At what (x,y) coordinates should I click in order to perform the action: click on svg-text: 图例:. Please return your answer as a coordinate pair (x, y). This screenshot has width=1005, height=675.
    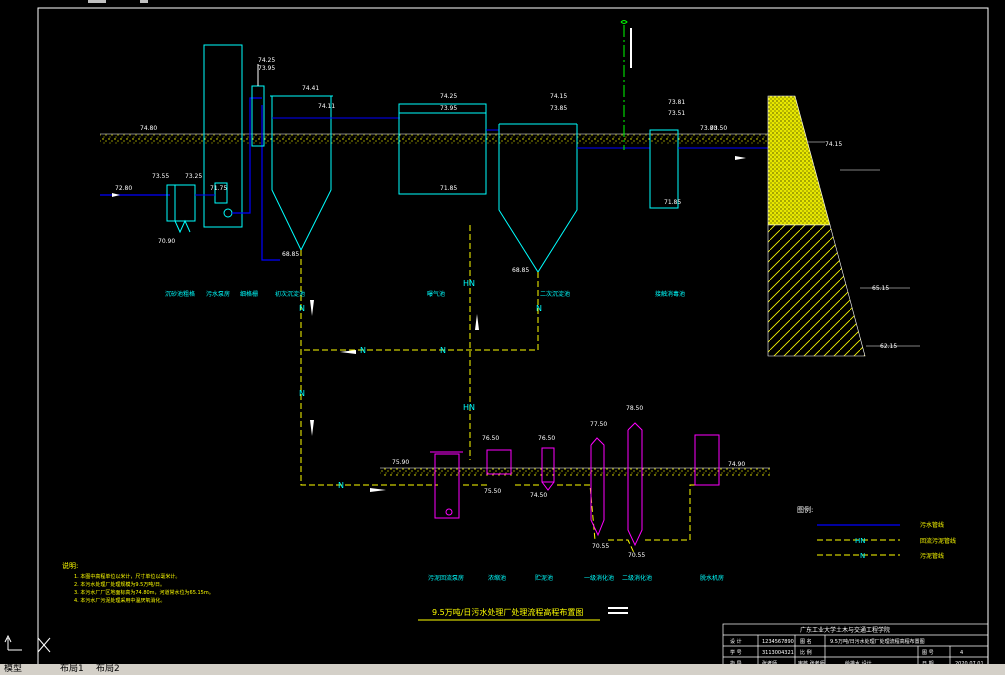
    Looking at the image, I should click on (805, 509).